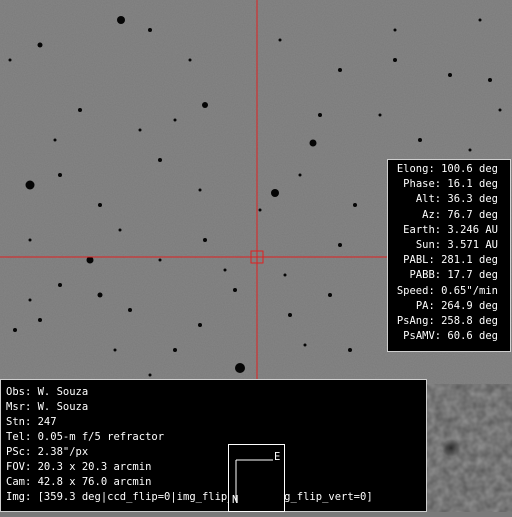  What do you see at coordinates (451, 448) in the screenshot?
I see `target-object` at bounding box center [451, 448].